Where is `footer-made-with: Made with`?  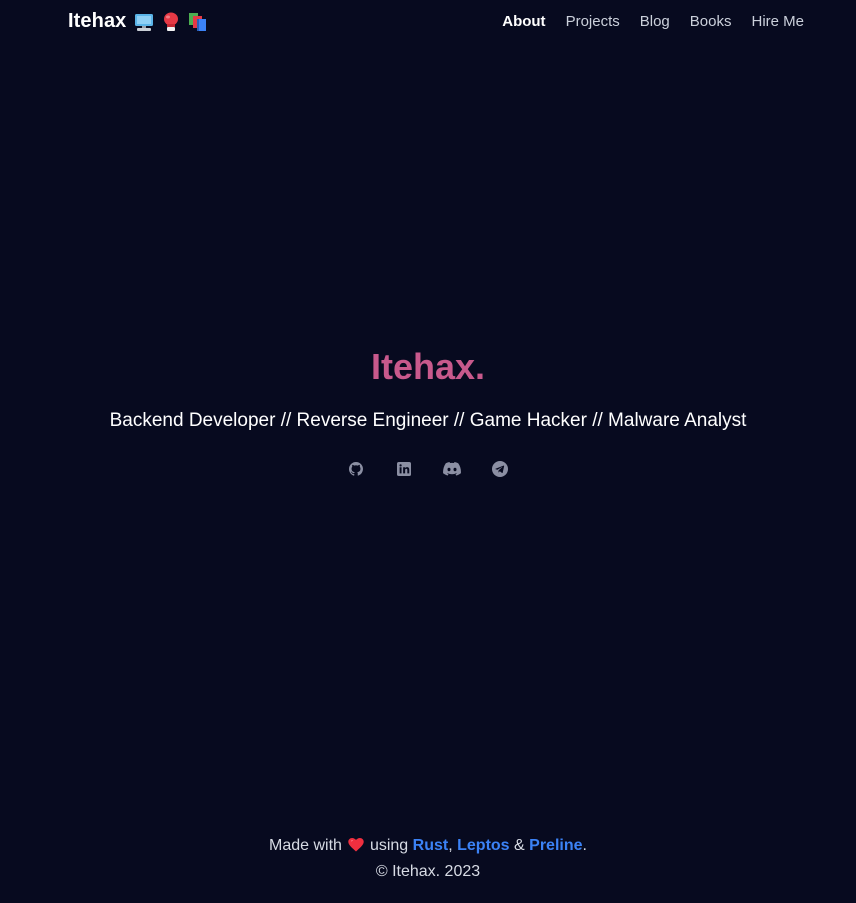
footer-made-with: Made with is located at coordinates (305, 845).